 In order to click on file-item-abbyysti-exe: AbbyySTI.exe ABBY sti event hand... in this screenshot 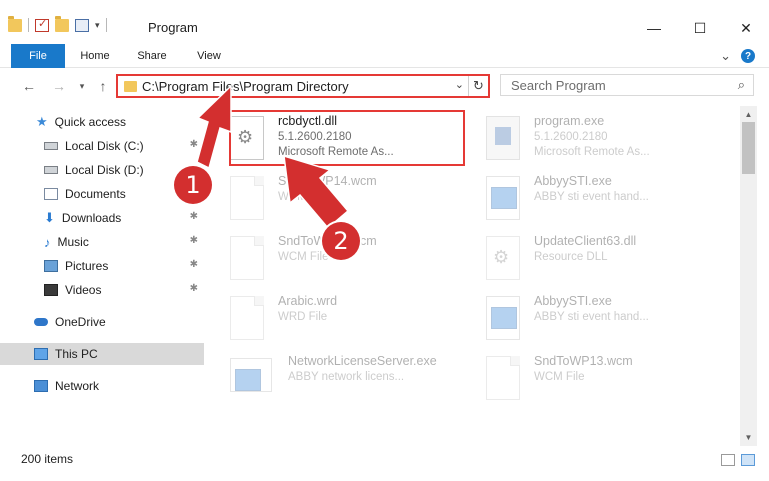, I will do `click(580, 200)`.